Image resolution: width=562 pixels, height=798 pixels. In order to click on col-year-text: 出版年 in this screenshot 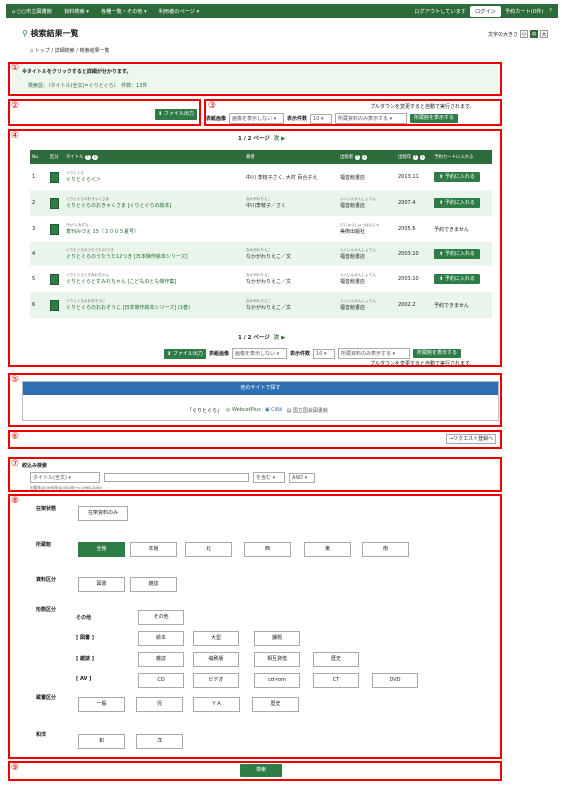, I will do `click(405, 157)`.